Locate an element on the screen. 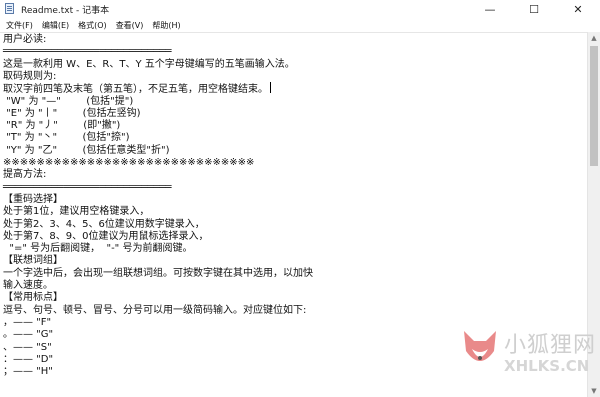 This screenshot has width=600, height=397. text-line: 【常用标点】 is located at coordinates (33, 298).